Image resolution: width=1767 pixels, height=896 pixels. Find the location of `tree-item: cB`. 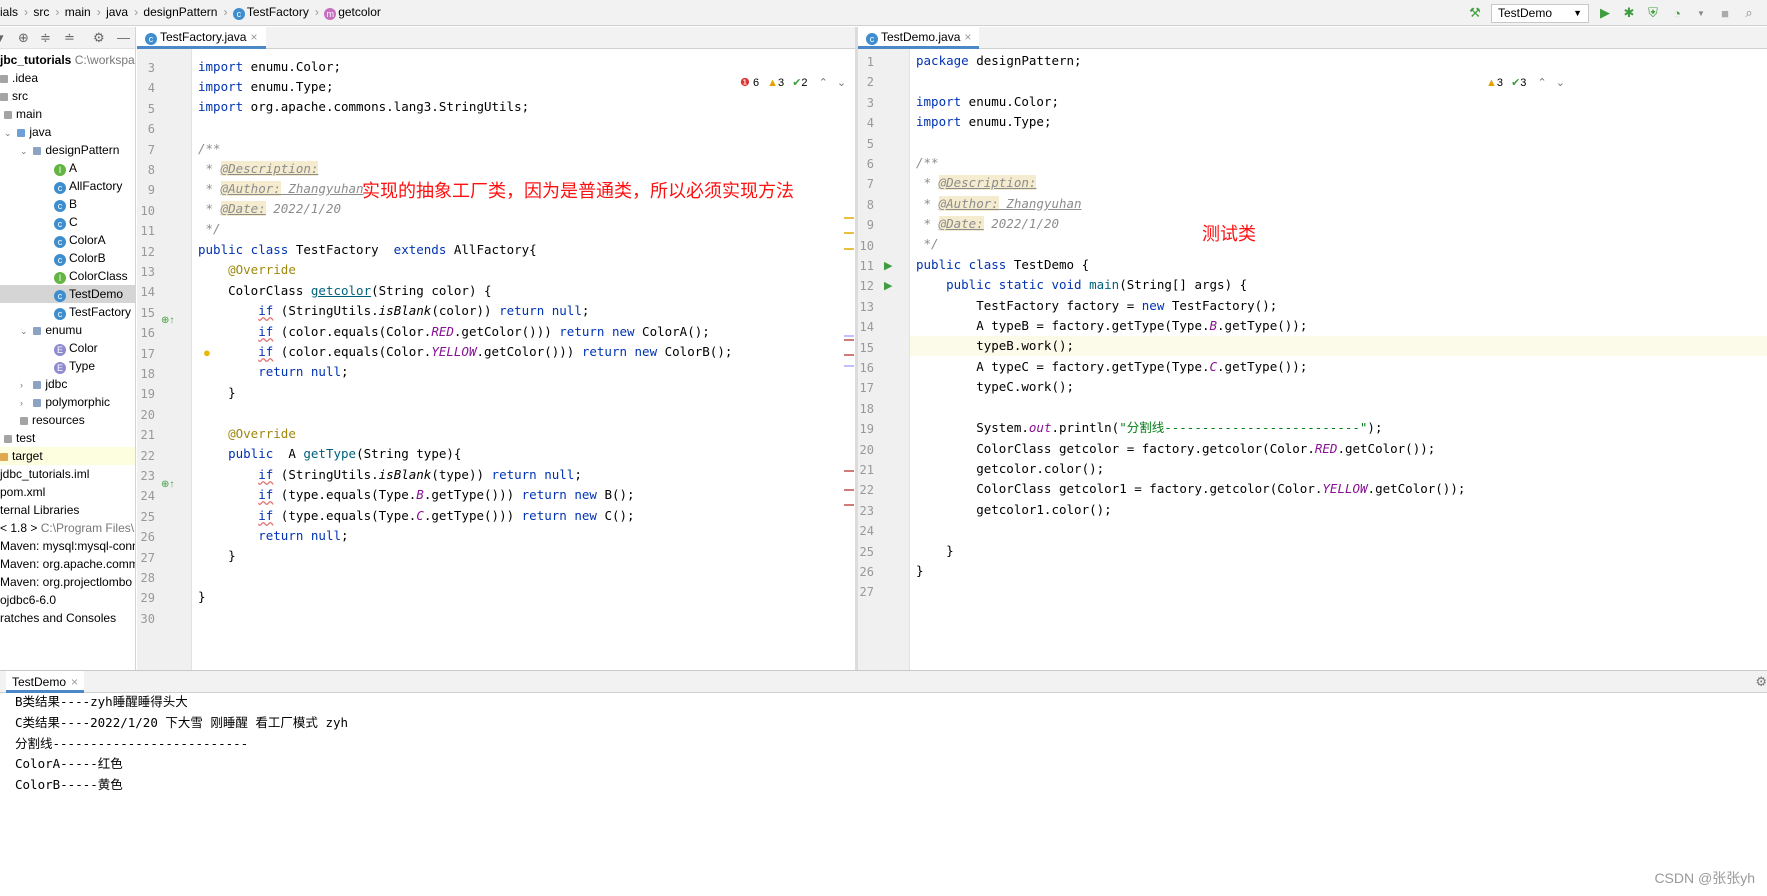

tree-item: cB is located at coordinates (67, 204).